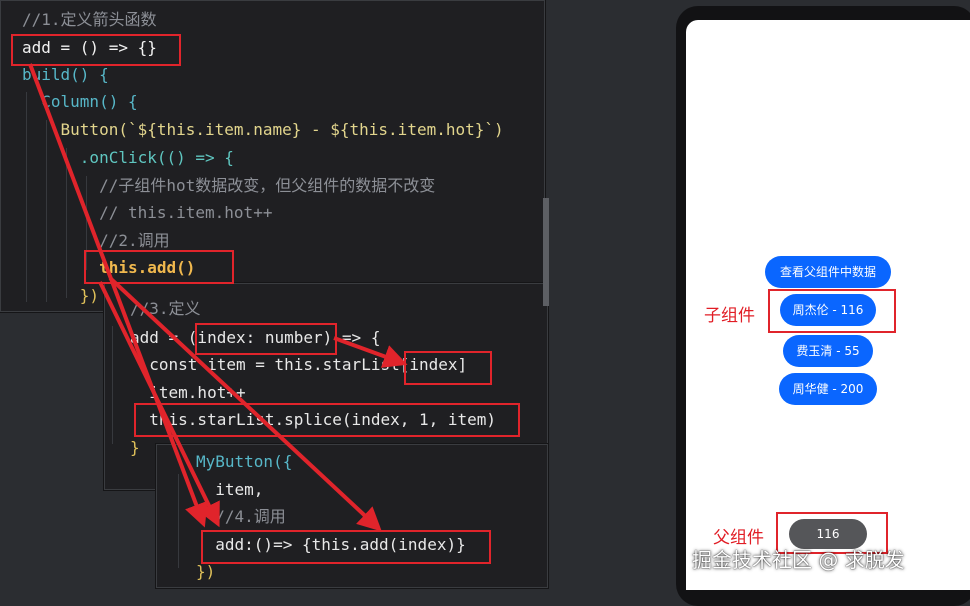 The image size is (970, 606). Describe the element at coordinates (828, 272) in the screenshot. I see `view-parent-data-button: 查看父组件中数据` at that location.